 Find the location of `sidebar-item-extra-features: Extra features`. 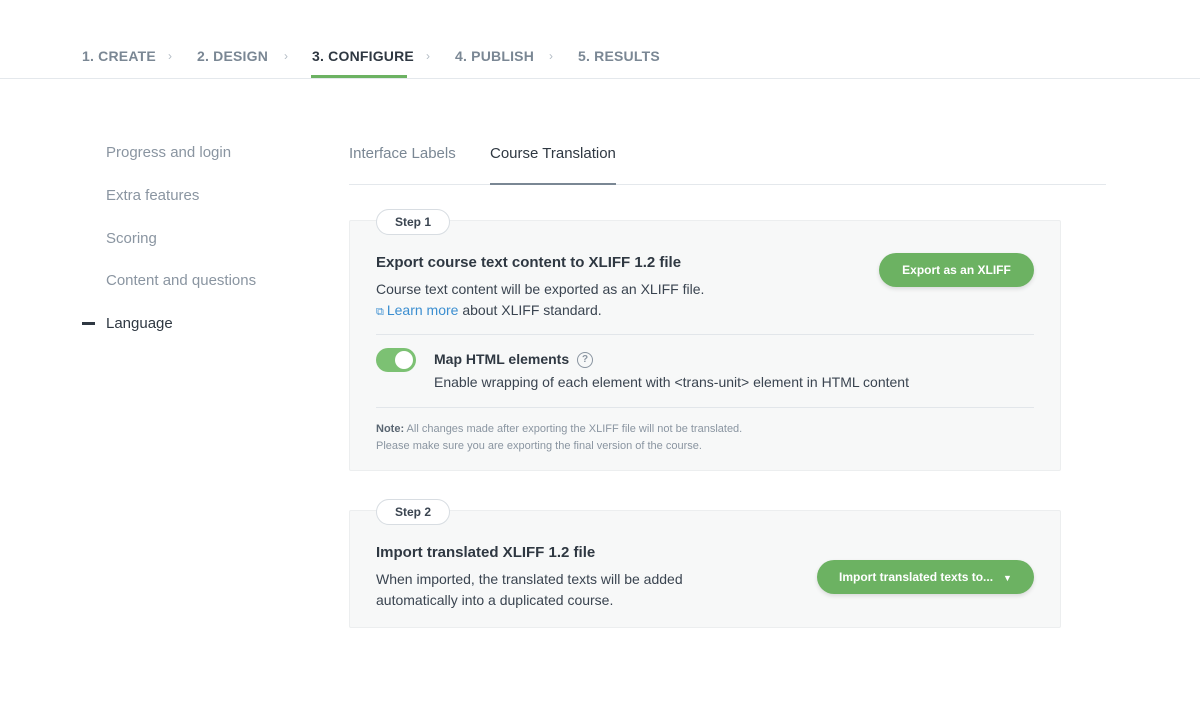

sidebar-item-extra-features: Extra features is located at coordinates (152, 195).